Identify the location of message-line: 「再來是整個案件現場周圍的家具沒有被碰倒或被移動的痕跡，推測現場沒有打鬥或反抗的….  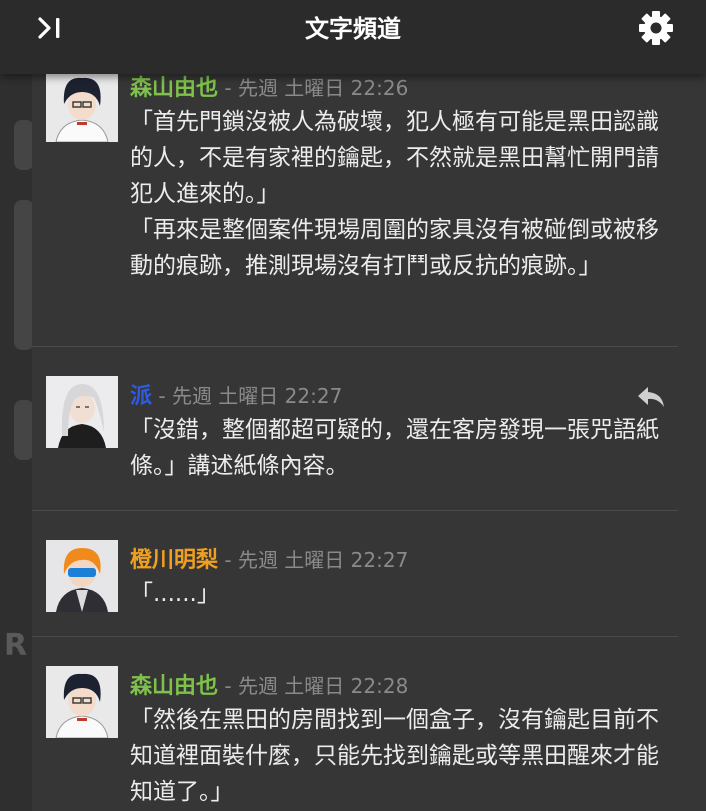
(394, 248).